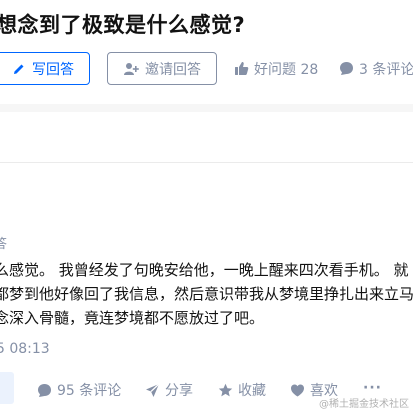 The width and height of the screenshot is (413, 413). I want to click on question-comments-button: 3 条评论, so click(376, 68).